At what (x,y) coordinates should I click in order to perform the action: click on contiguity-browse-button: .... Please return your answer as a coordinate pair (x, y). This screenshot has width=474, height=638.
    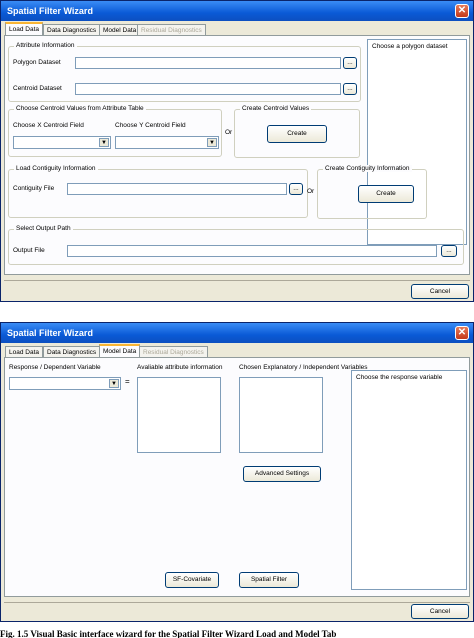
    Looking at the image, I should click on (296, 189).